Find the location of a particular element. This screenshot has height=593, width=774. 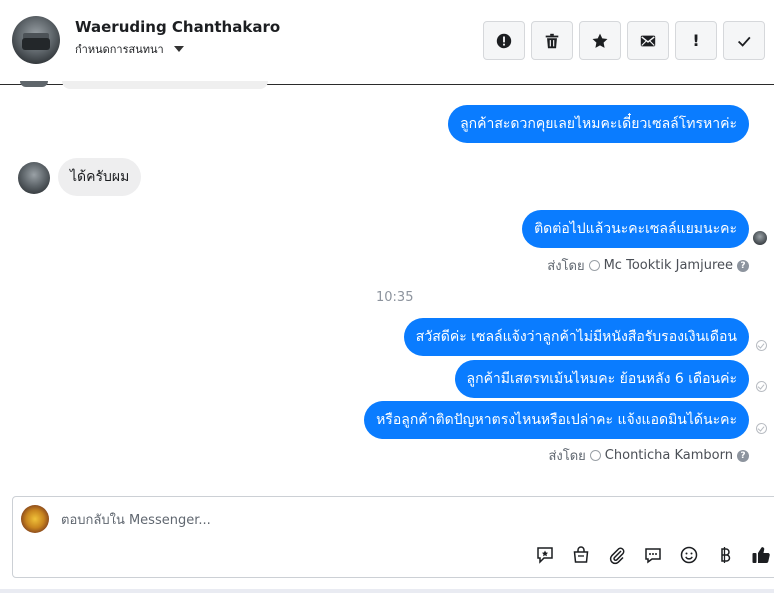

message-bubble-partial is located at coordinates (165, 85).